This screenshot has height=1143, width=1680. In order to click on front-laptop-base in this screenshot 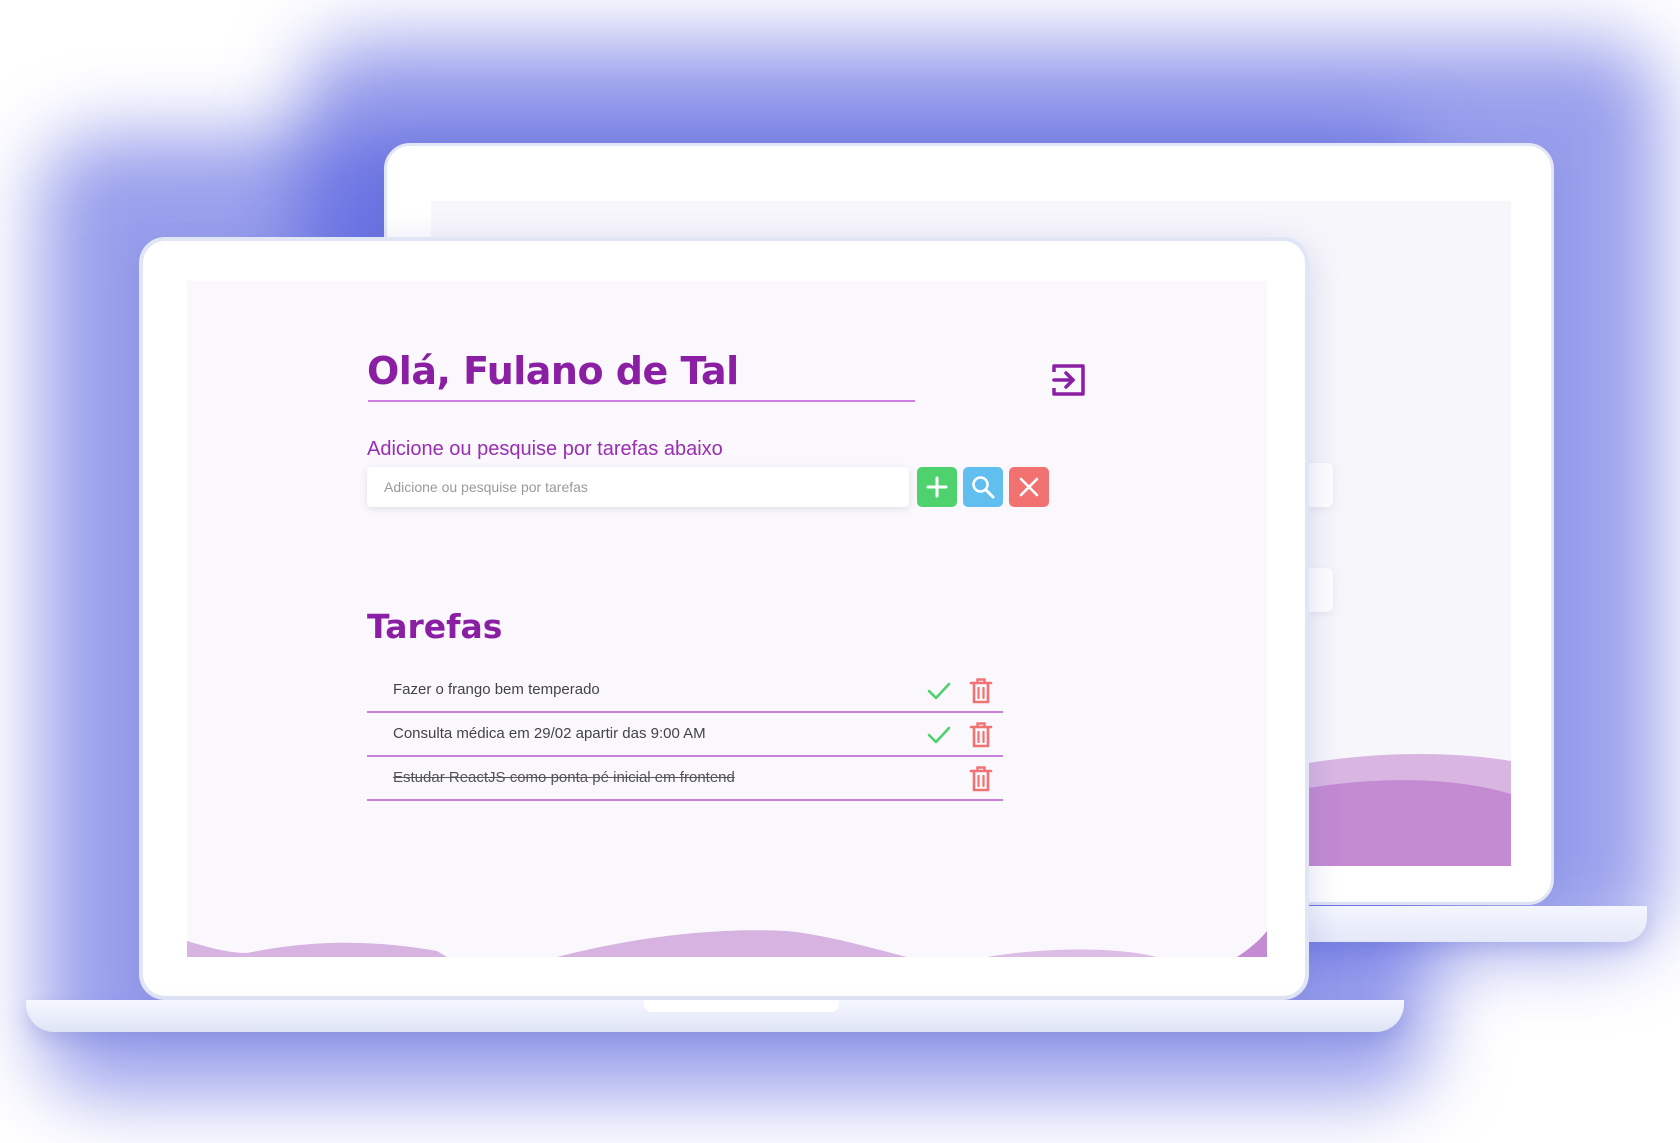, I will do `click(715, 1016)`.